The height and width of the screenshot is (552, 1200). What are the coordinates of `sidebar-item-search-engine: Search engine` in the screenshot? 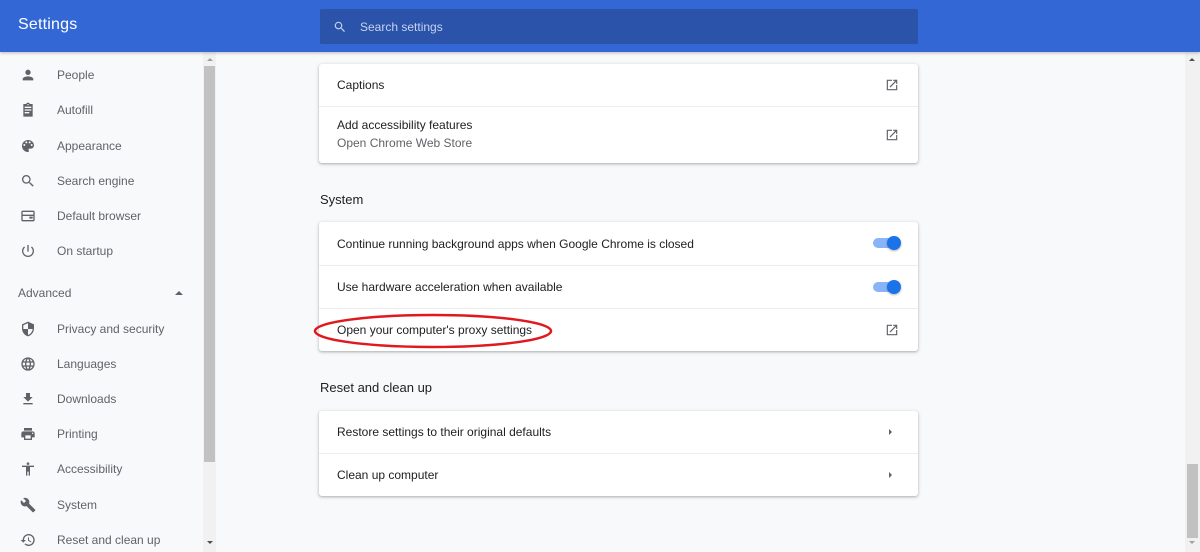 It's located at (101, 181).